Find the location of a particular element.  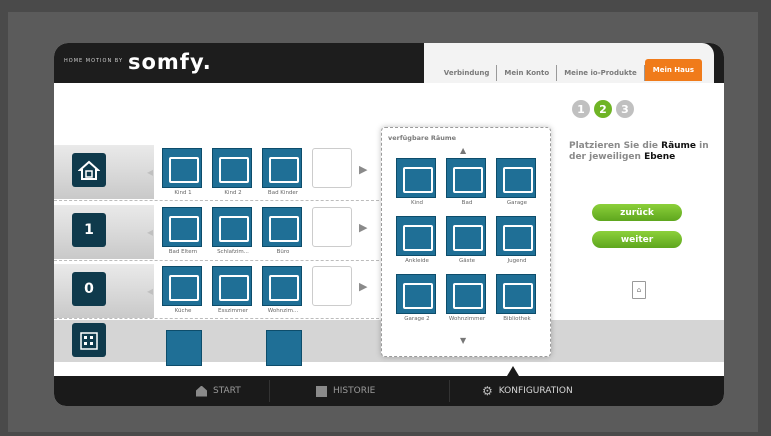

next-button: weiter is located at coordinates (637, 239).